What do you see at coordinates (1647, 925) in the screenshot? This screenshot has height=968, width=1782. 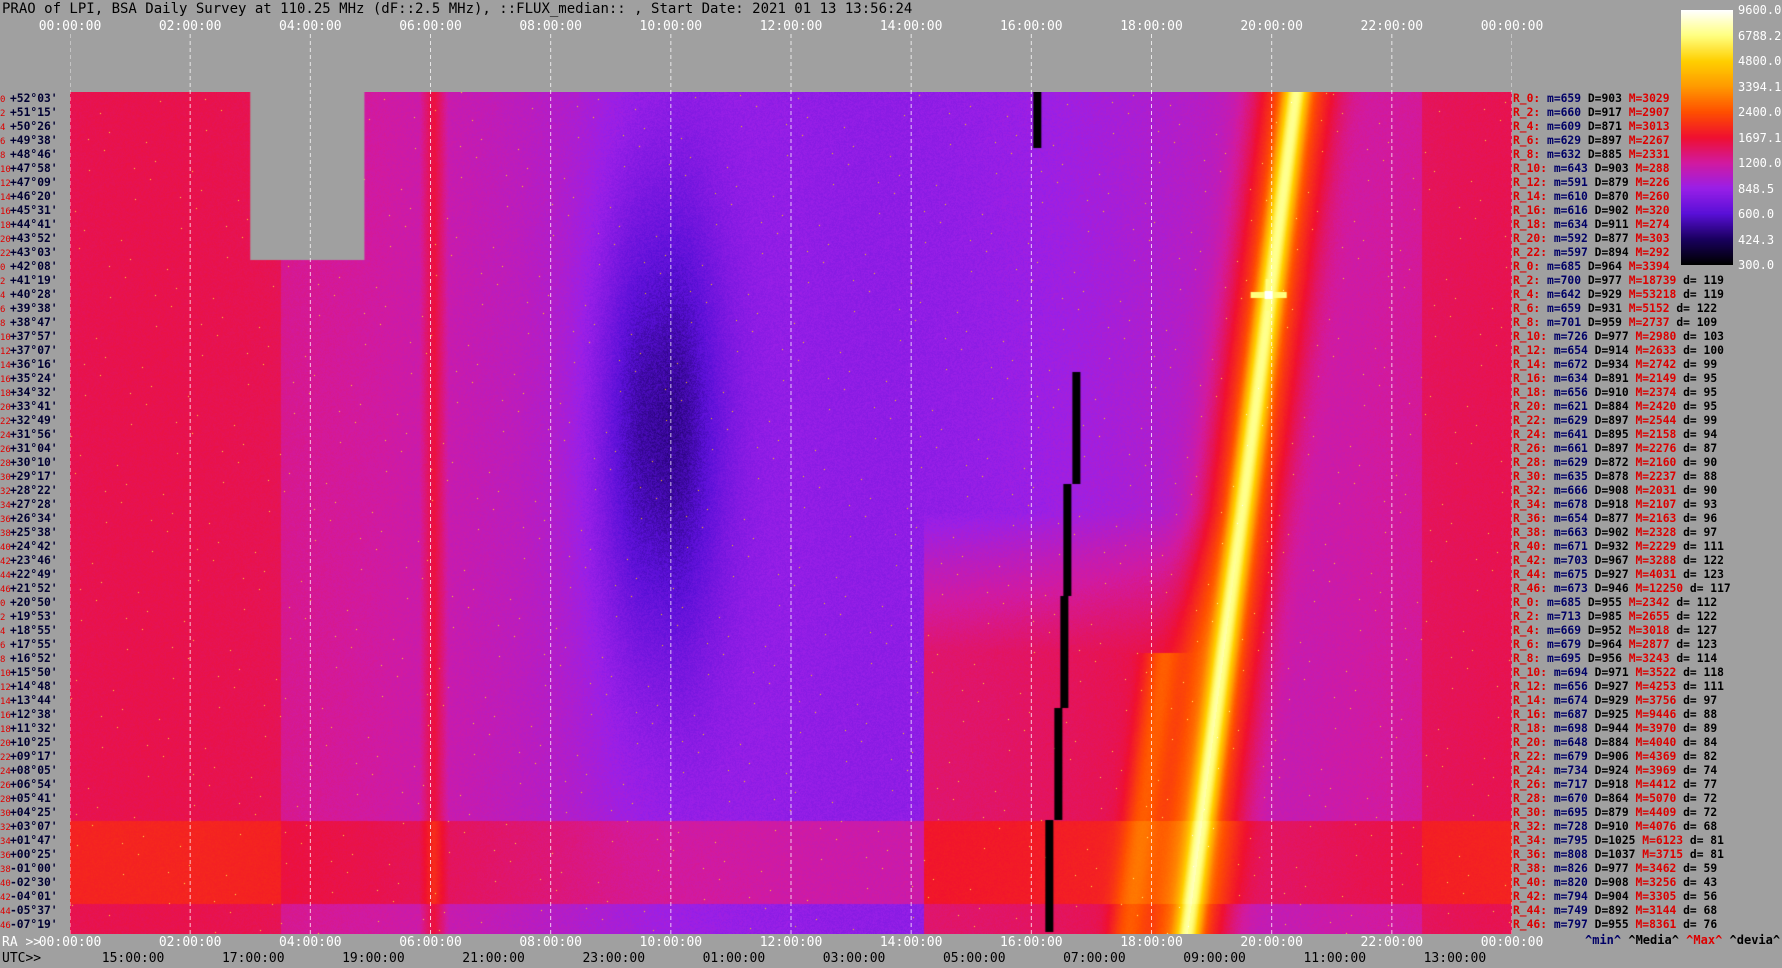 I see `stats-row: R_46: m=797 D=955 M=8361 d= 76` at bounding box center [1647, 925].